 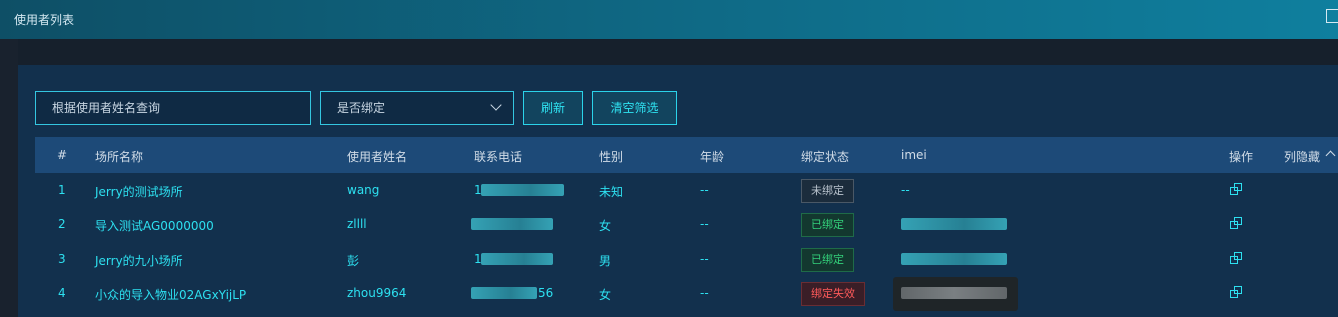 I want to click on row-user: 彭, so click(x=353, y=261).